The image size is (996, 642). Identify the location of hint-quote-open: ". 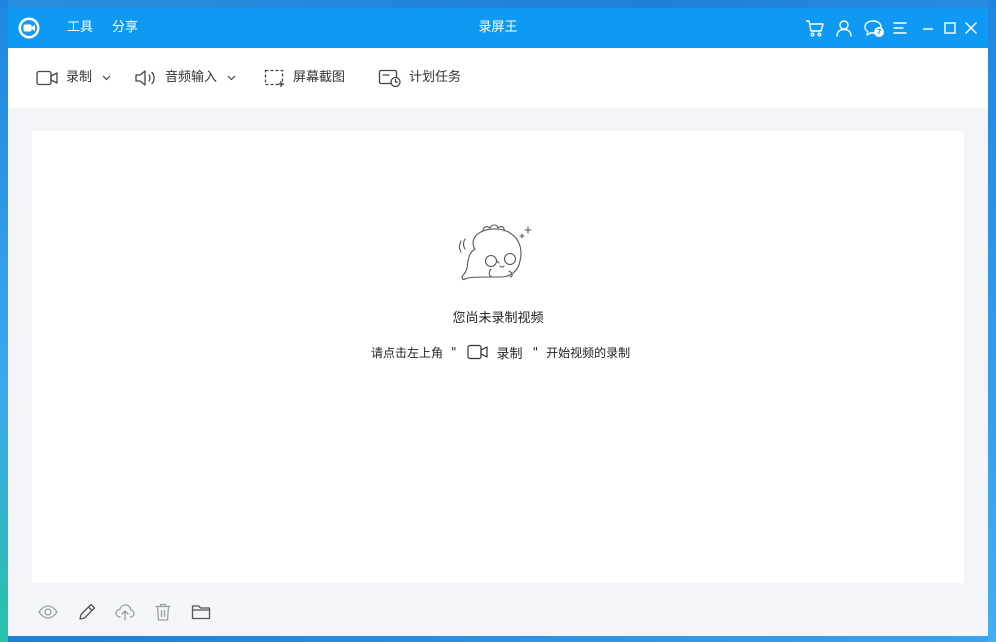
(454, 352).